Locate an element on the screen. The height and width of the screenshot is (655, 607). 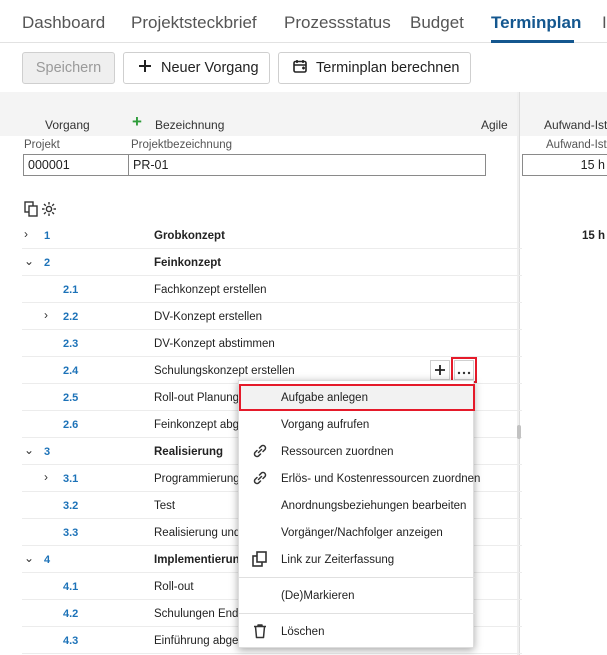
menu-item-assign-resources: Ressourcen zuordnen is located at coordinates (357, 451).